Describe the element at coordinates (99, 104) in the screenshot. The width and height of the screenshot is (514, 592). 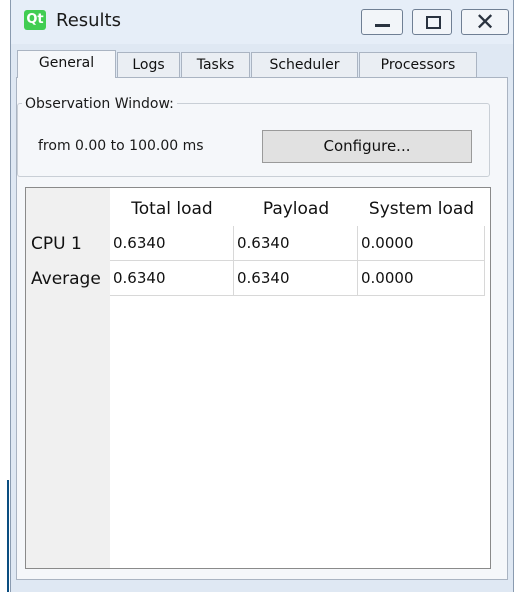
I see `observation-window-title: Observation Window:` at that location.